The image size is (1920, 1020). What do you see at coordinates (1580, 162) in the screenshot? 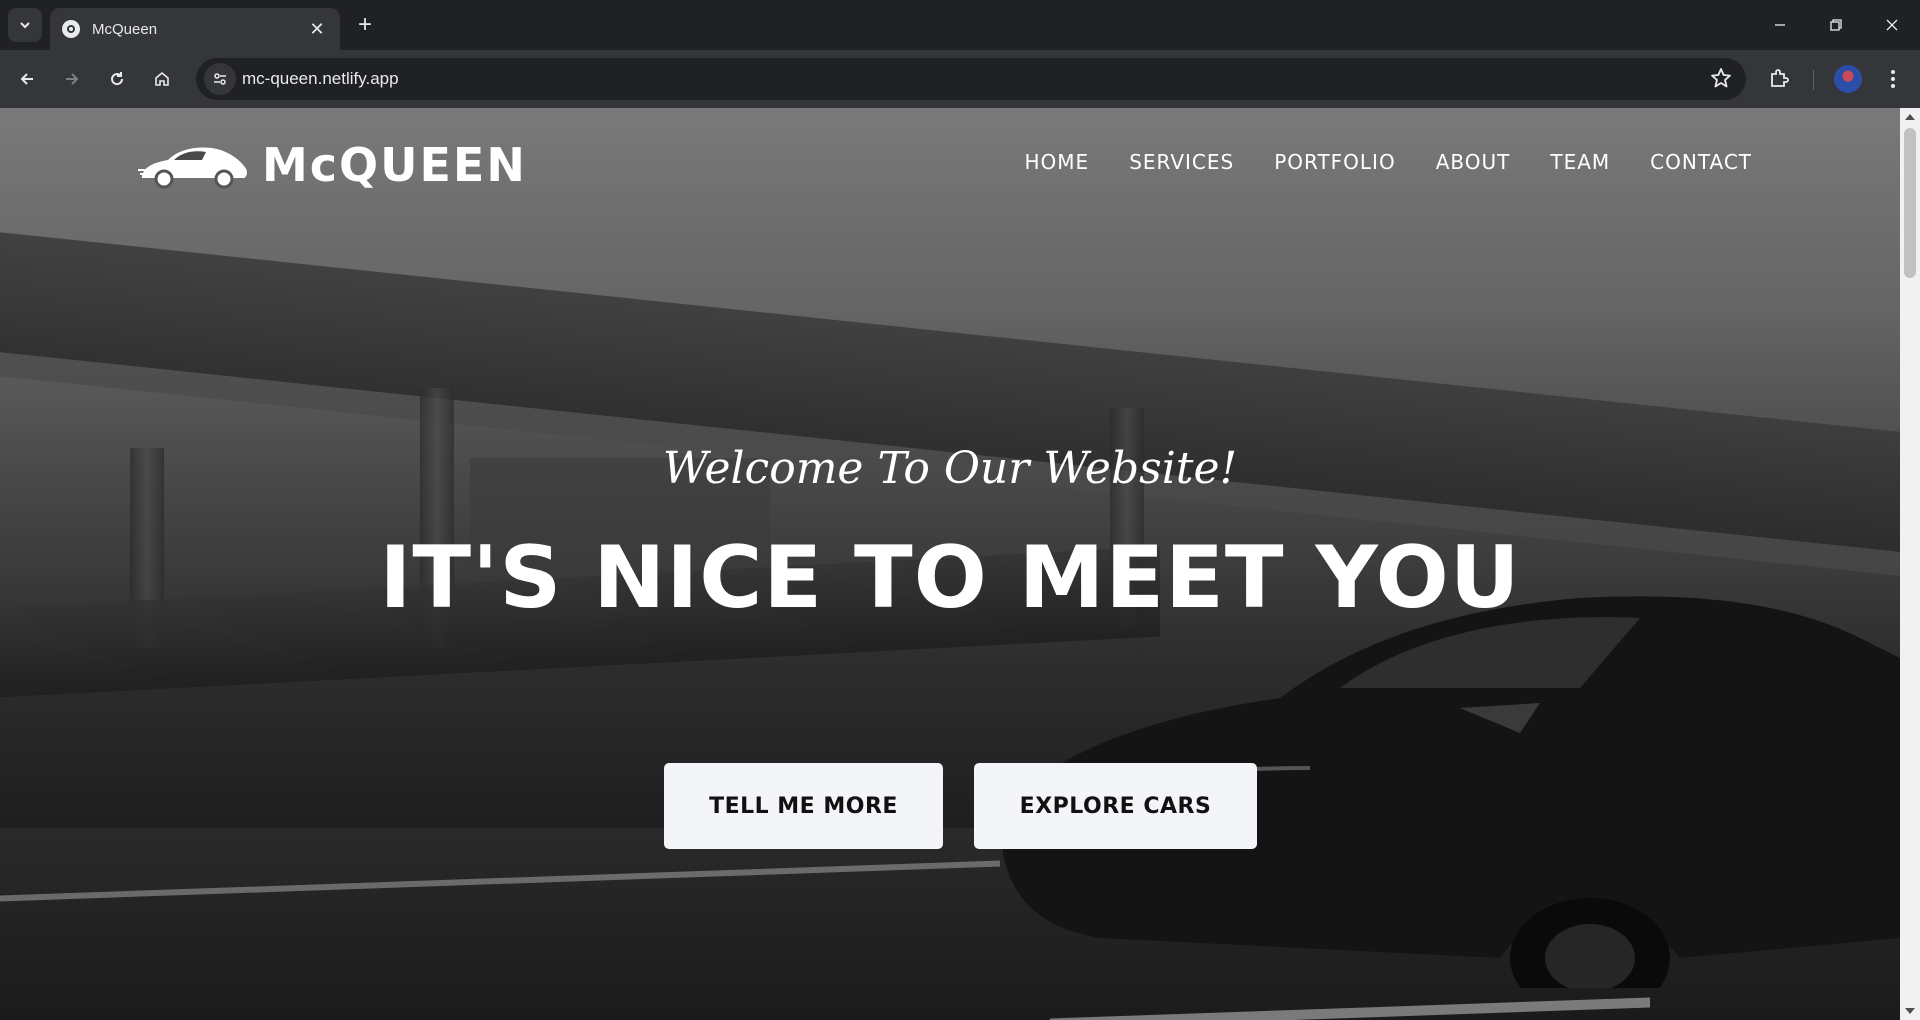
I see `nav-team: TEAM` at bounding box center [1580, 162].